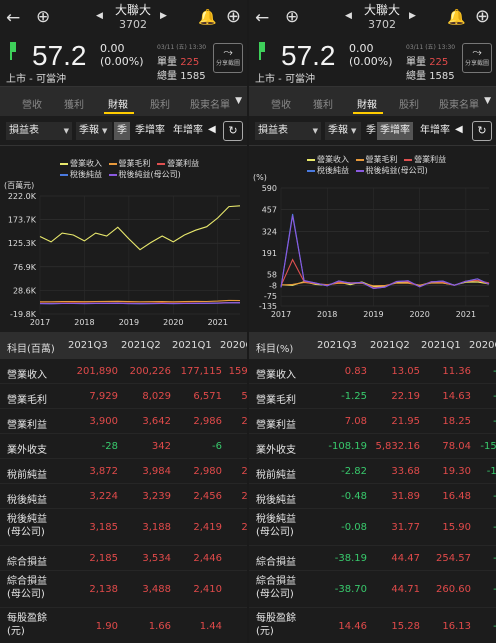 The height and width of the screenshot is (643, 496). Describe the element at coordinates (405, 471) in the screenshot. I see `table-cell: 33.68` at that location.